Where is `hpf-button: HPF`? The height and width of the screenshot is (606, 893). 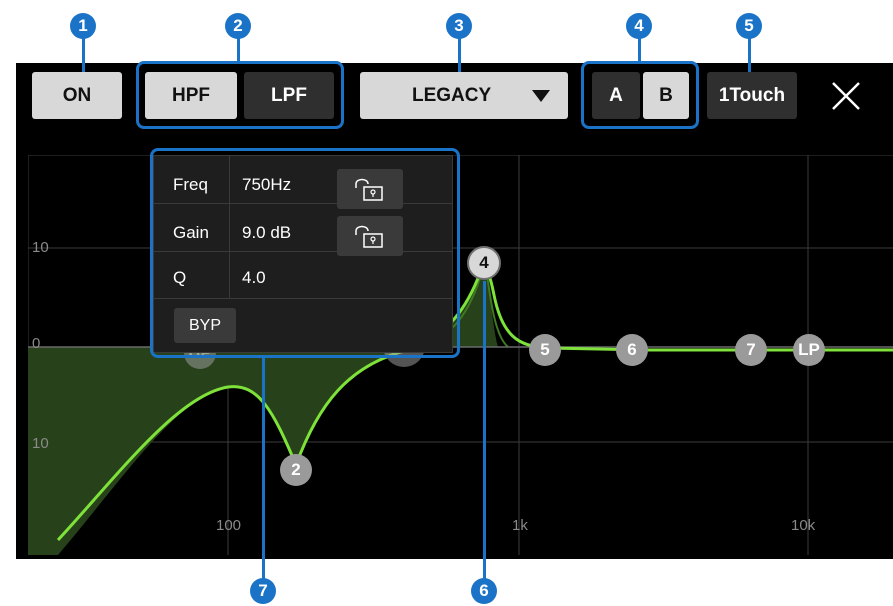 hpf-button: HPF is located at coordinates (191, 95).